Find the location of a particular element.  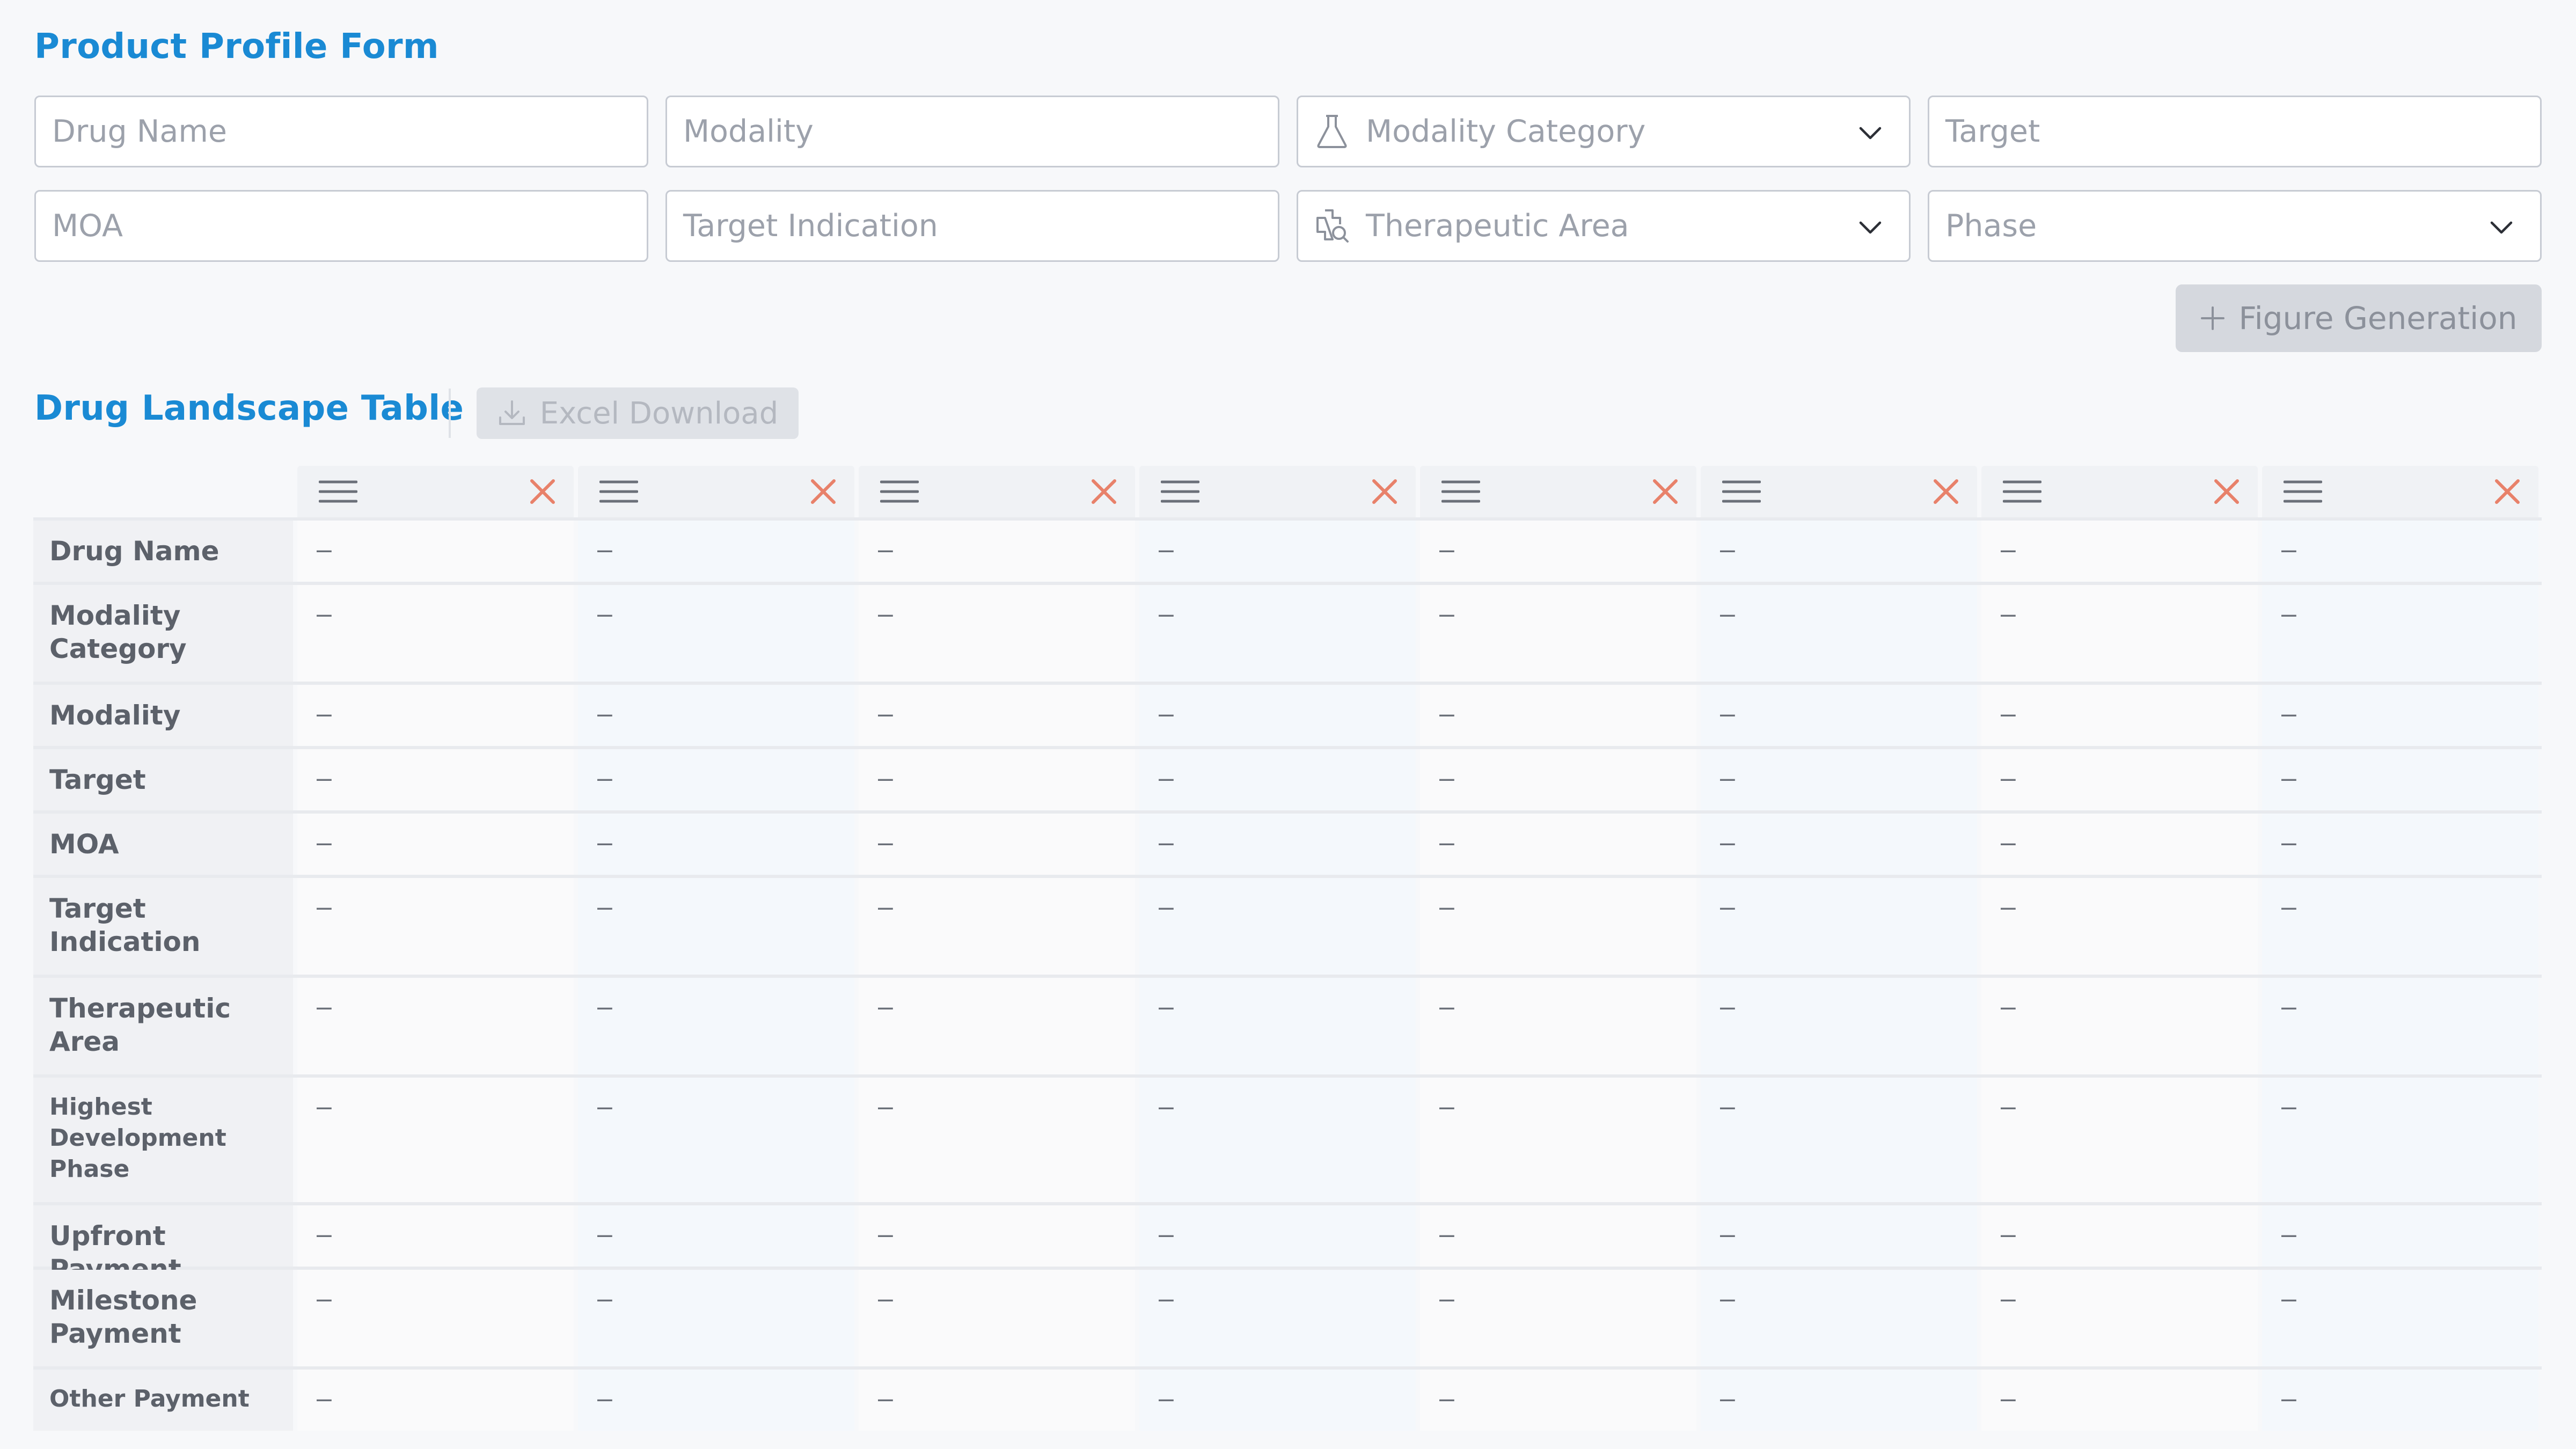

target-input: Target is located at coordinates (2235, 131).